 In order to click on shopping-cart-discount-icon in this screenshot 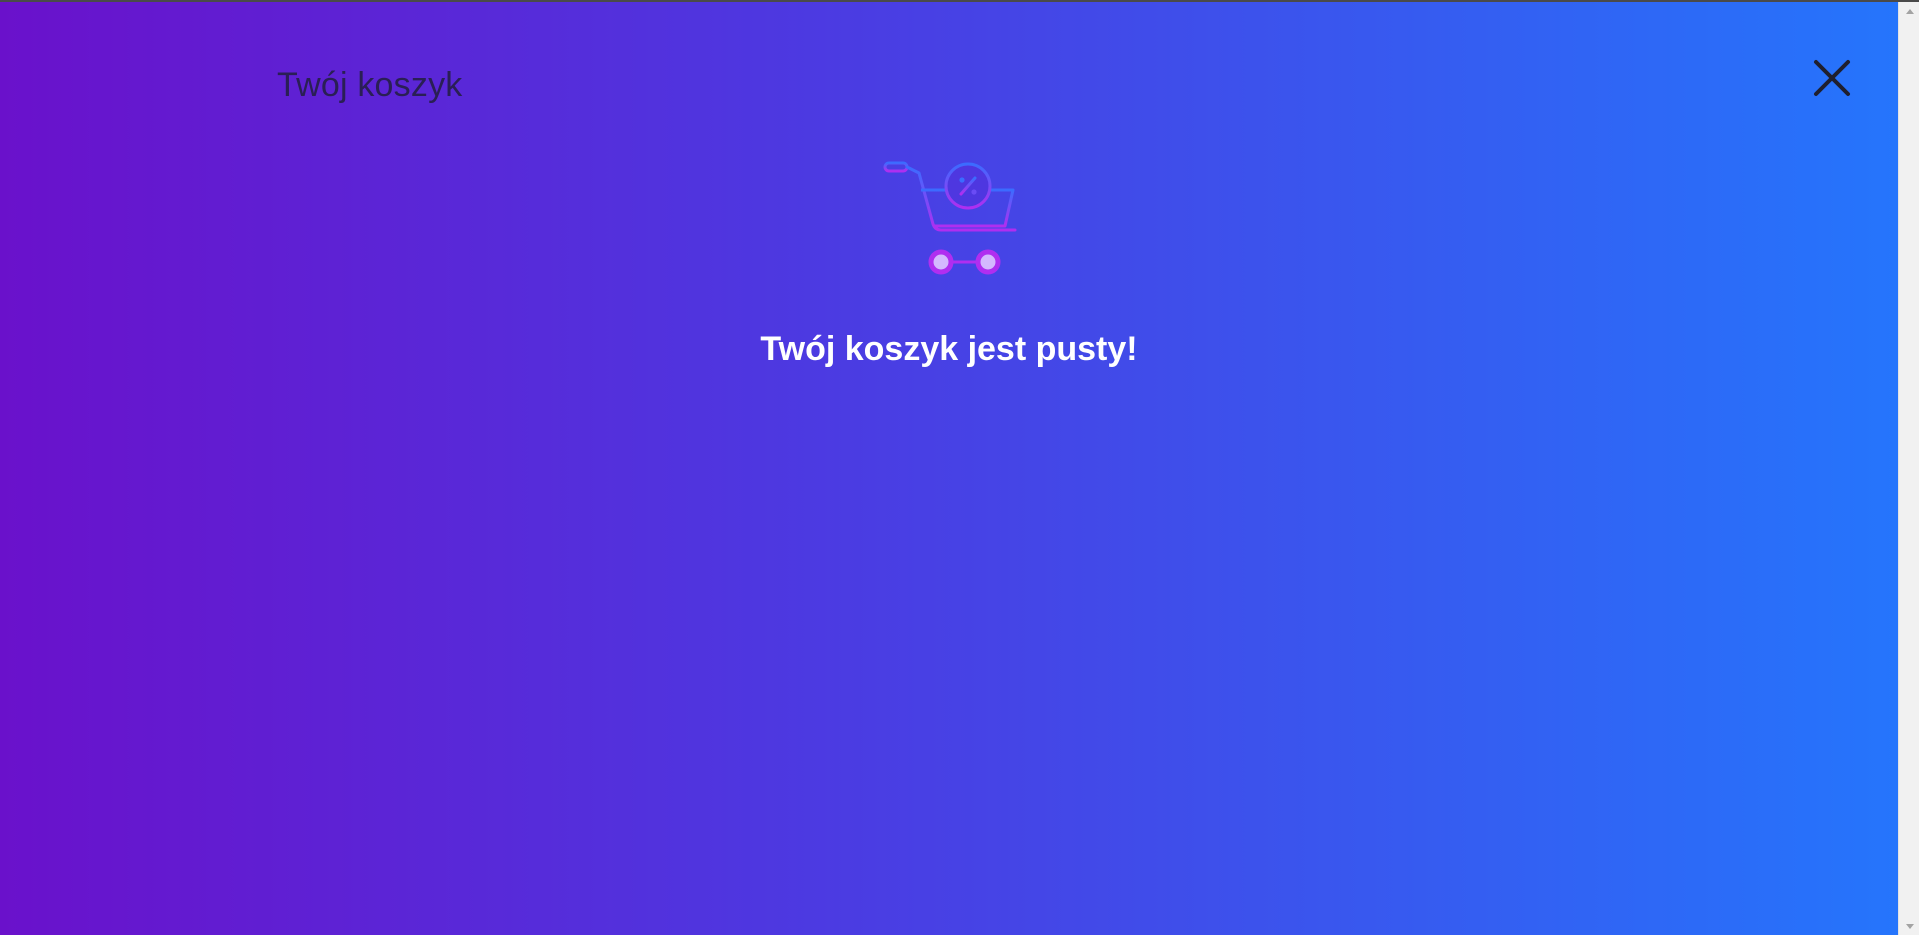, I will do `click(950, 218)`.